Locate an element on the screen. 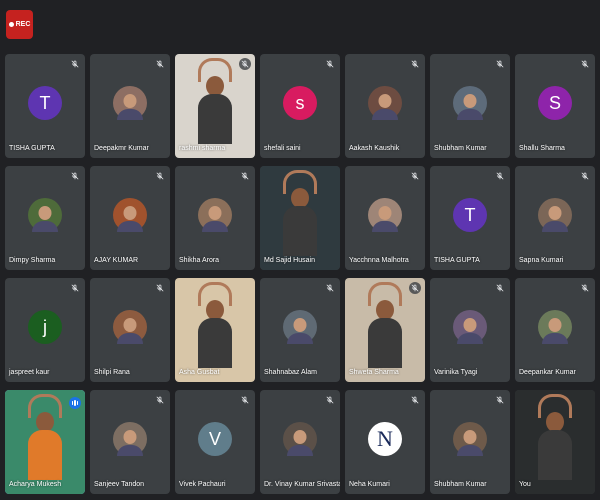  participant-name: Yacchnna Malhotra is located at coordinates (379, 260).